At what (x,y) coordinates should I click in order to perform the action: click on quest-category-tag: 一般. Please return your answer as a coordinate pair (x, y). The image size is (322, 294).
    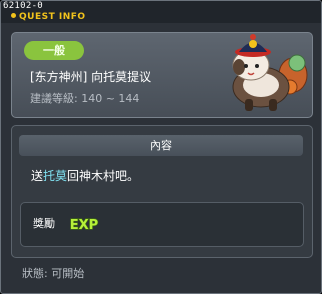
    Looking at the image, I should click on (54, 50).